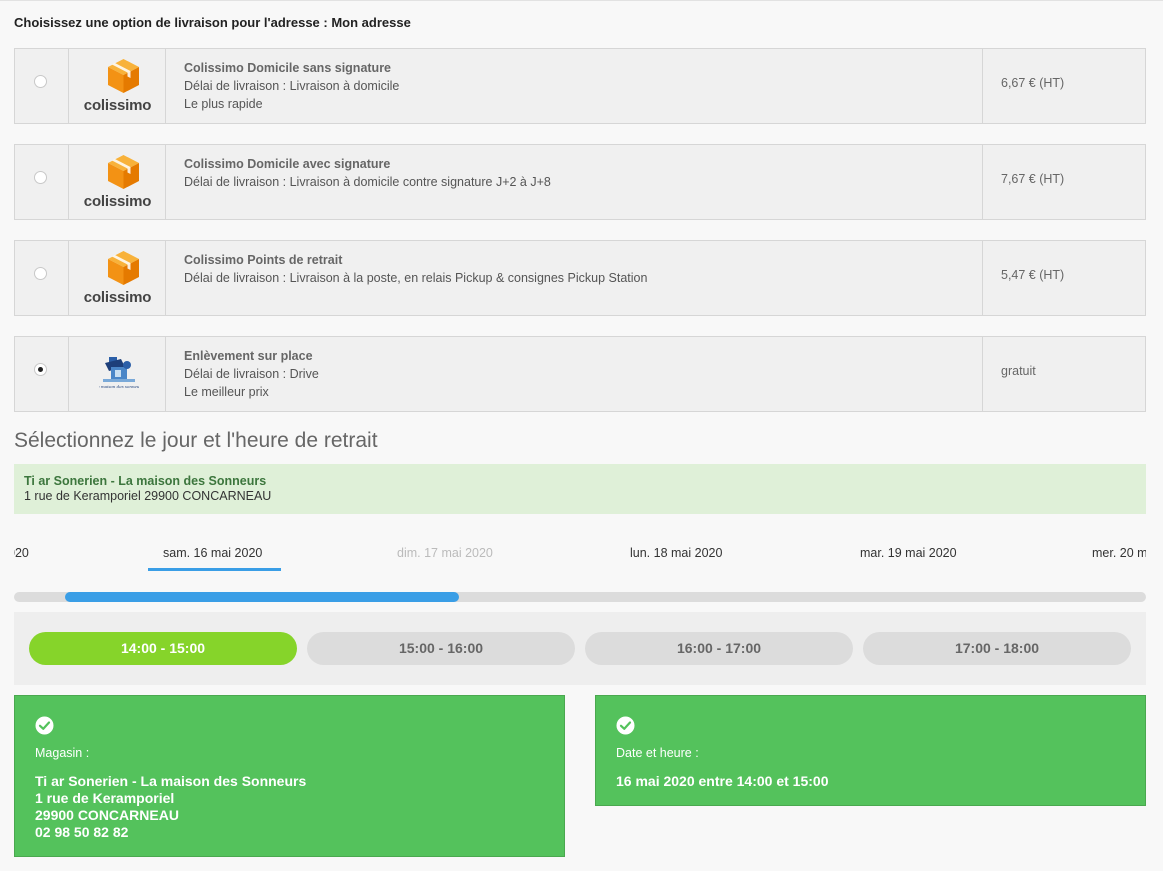 The image size is (1163, 871). What do you see at coordinates (248, 356) in the screenshot?
I see `option-title: Enlèvement sur place` at bounding box center [248, 356].